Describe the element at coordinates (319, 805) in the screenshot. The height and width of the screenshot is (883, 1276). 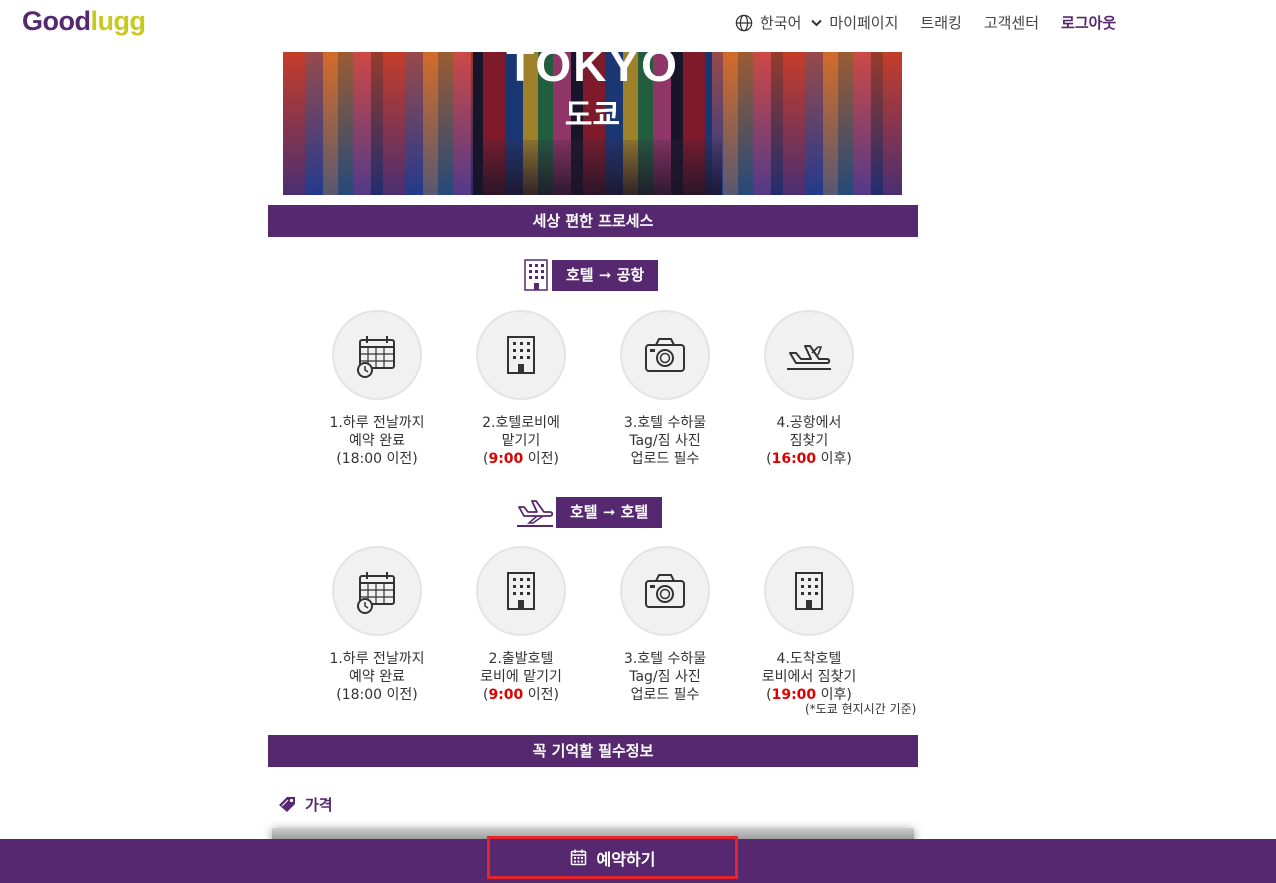
I see `price-label: 가격` at that location.